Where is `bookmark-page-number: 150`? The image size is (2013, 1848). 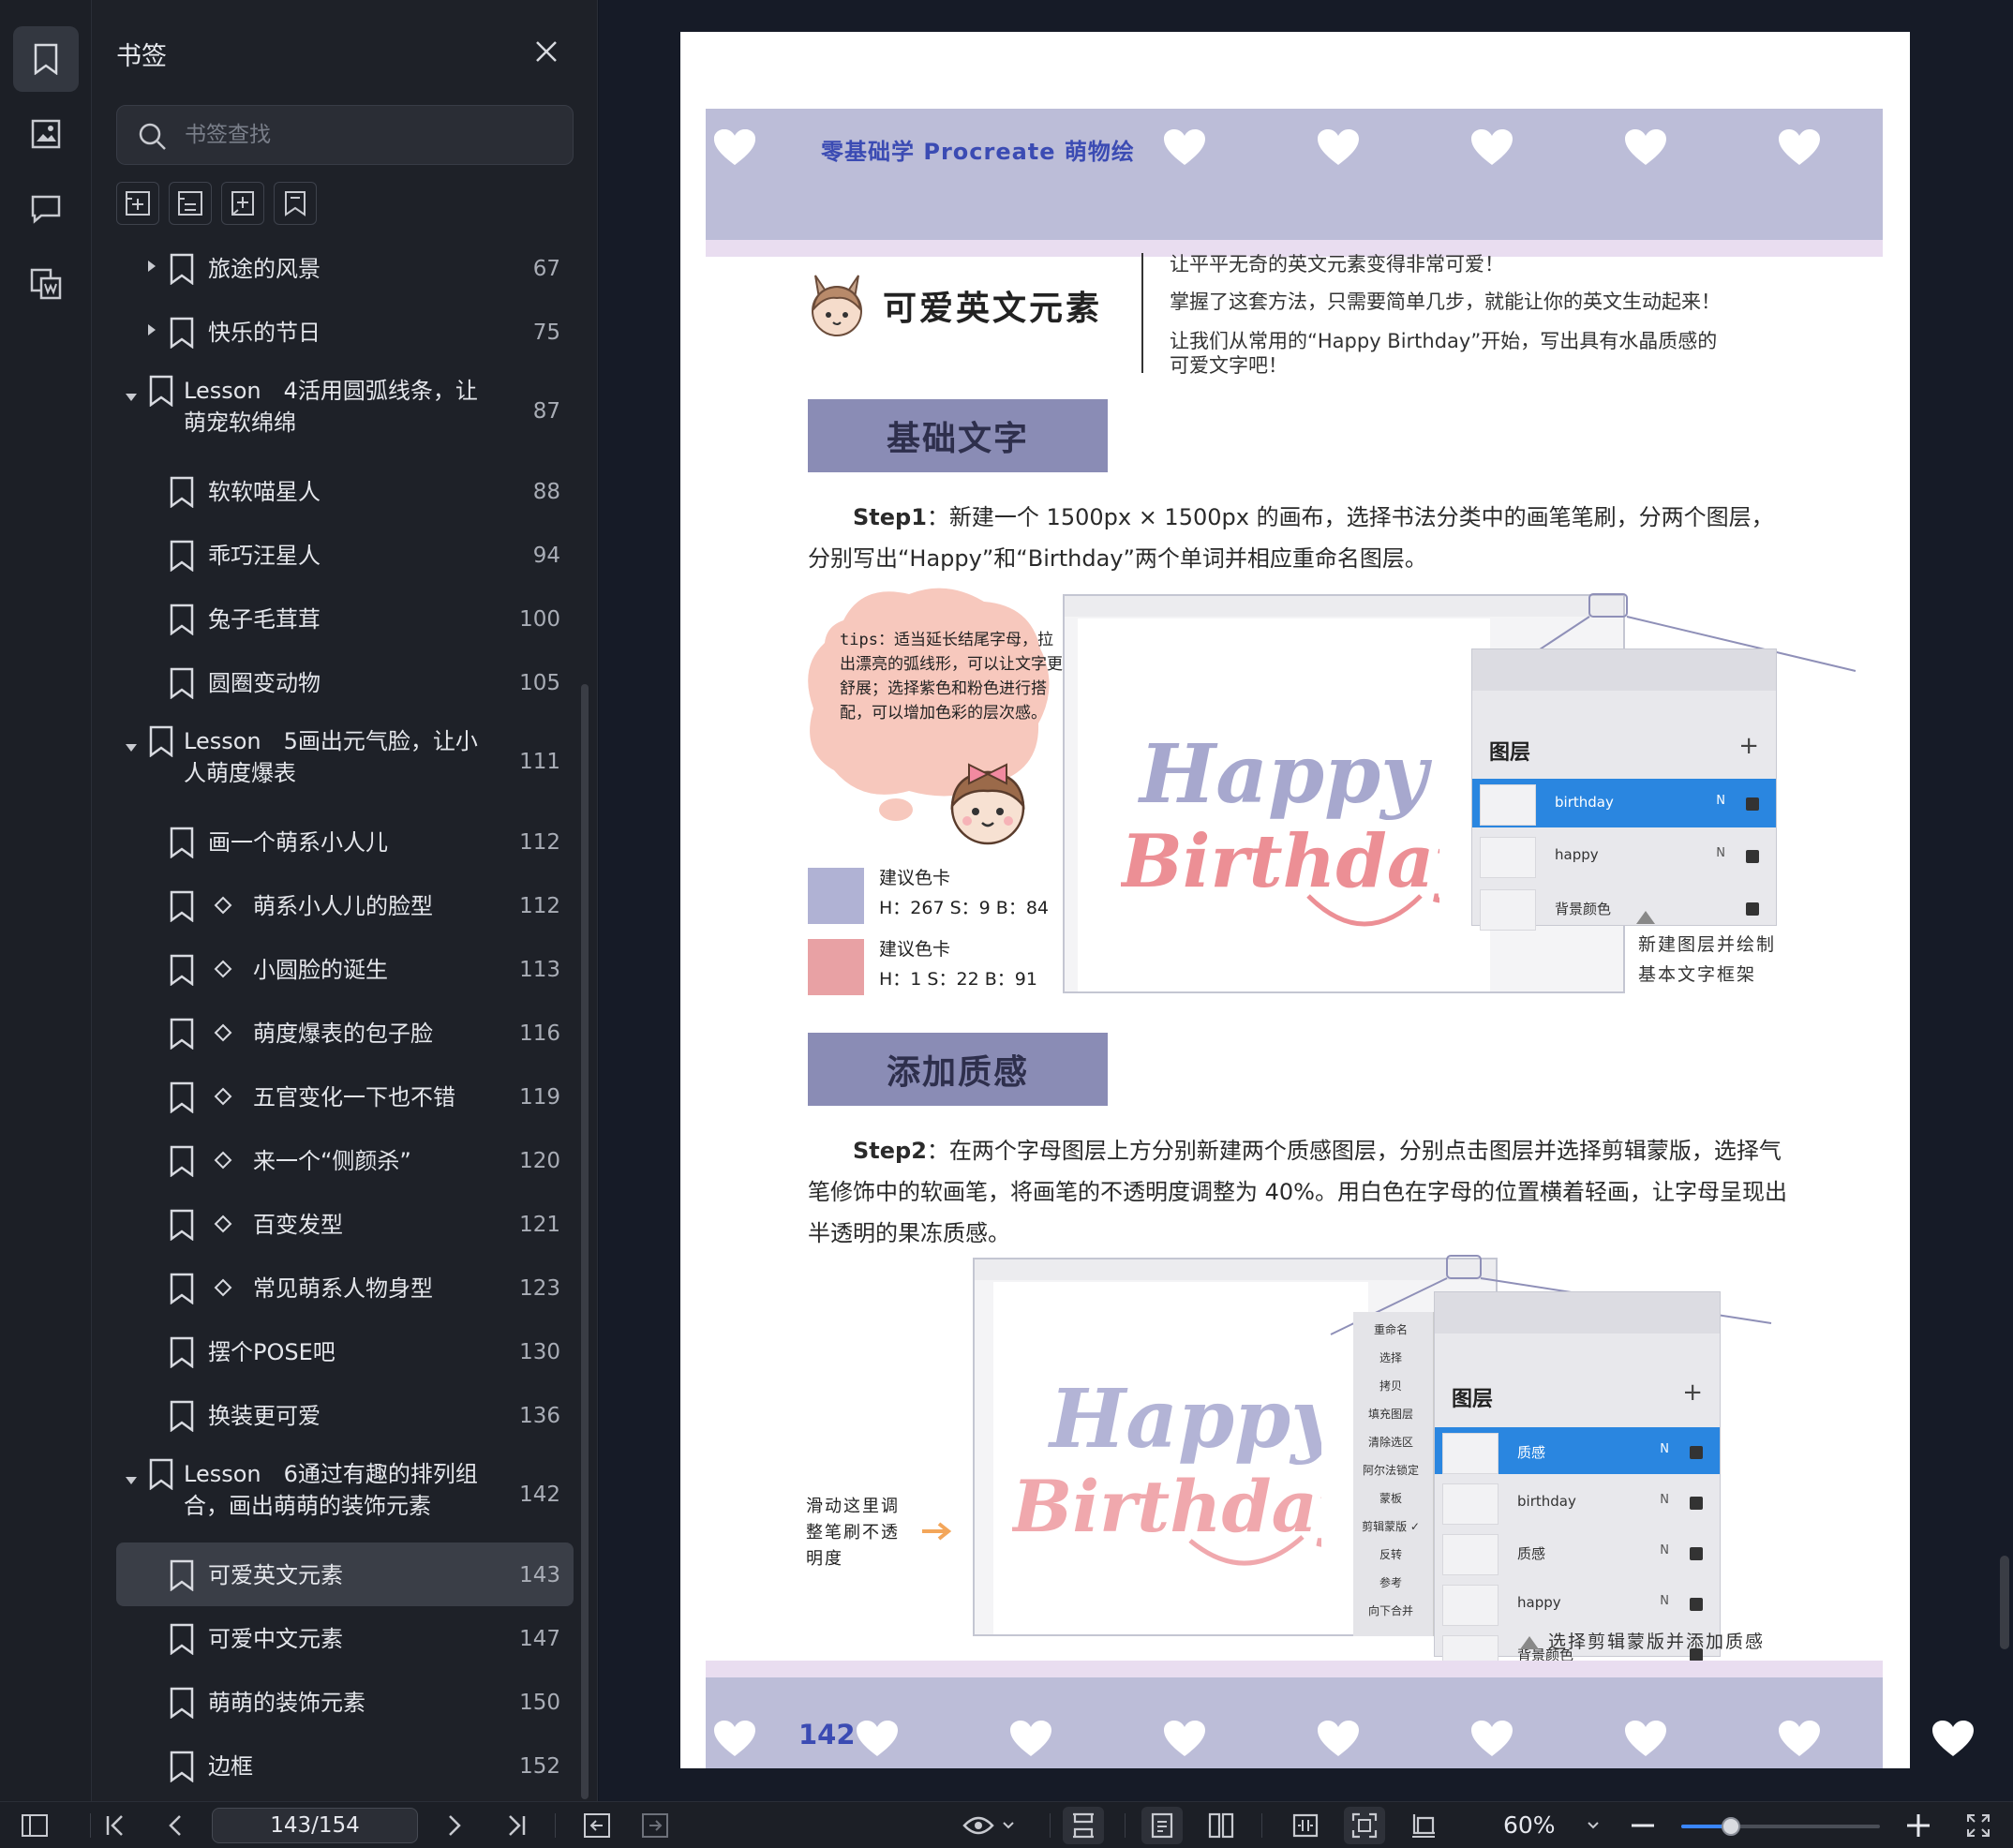
bookmark-page-number: 150 is located at coordinates (539, 1703).